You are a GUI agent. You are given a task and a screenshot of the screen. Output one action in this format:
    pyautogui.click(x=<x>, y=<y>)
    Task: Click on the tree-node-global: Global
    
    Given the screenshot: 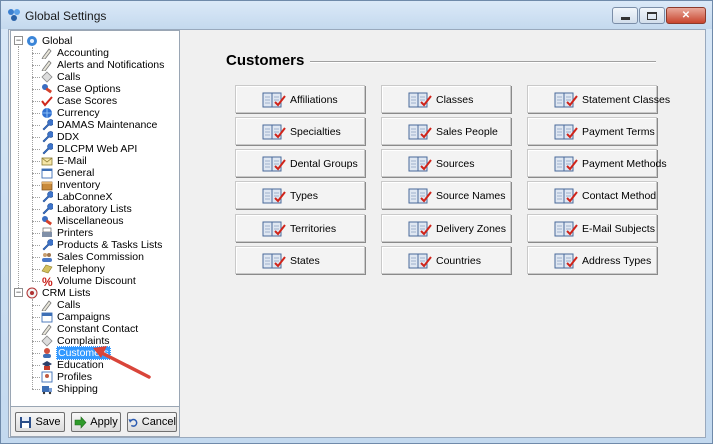 What is the action you would take?
    pyautogui.click(x=49, y=41)
    